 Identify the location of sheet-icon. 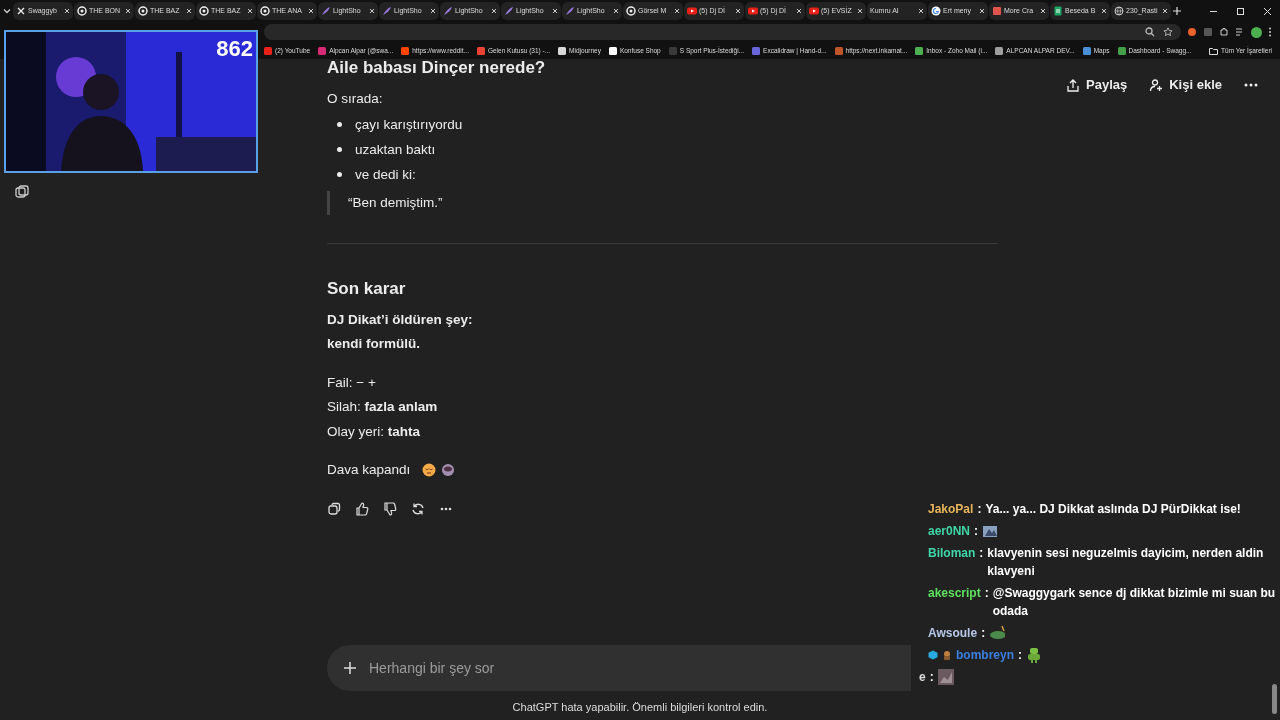
(1058, 11).